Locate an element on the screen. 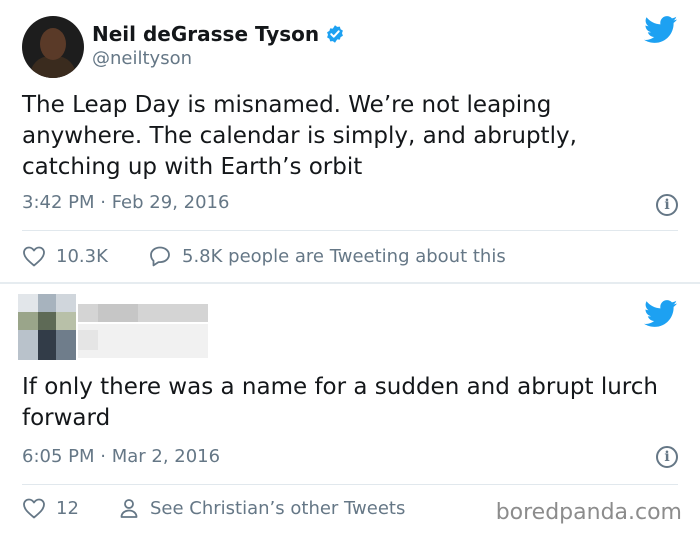  author-name: Neil deGrasse Tyson is located at coordinates (205, 34).